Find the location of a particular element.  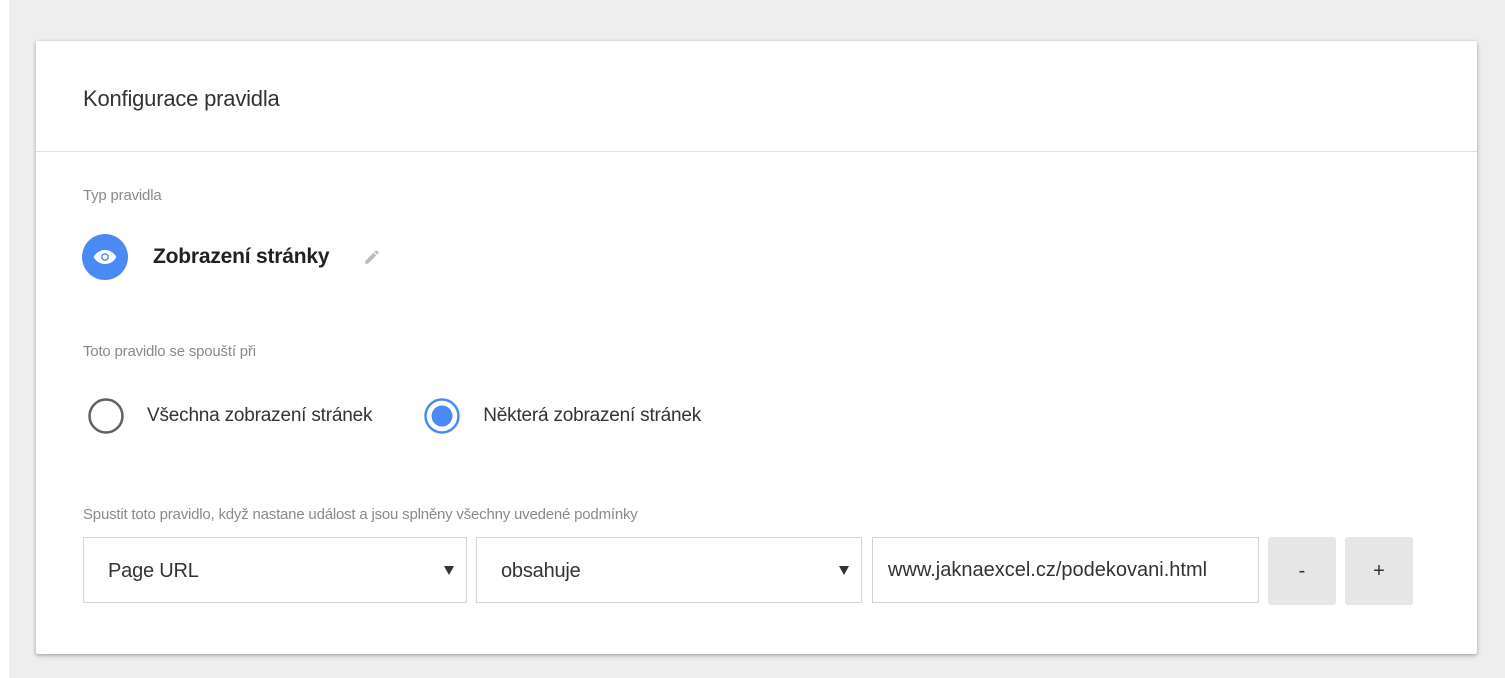

radio-some-label: Některá zobrazení stránek is located at coordinates (592, 415).